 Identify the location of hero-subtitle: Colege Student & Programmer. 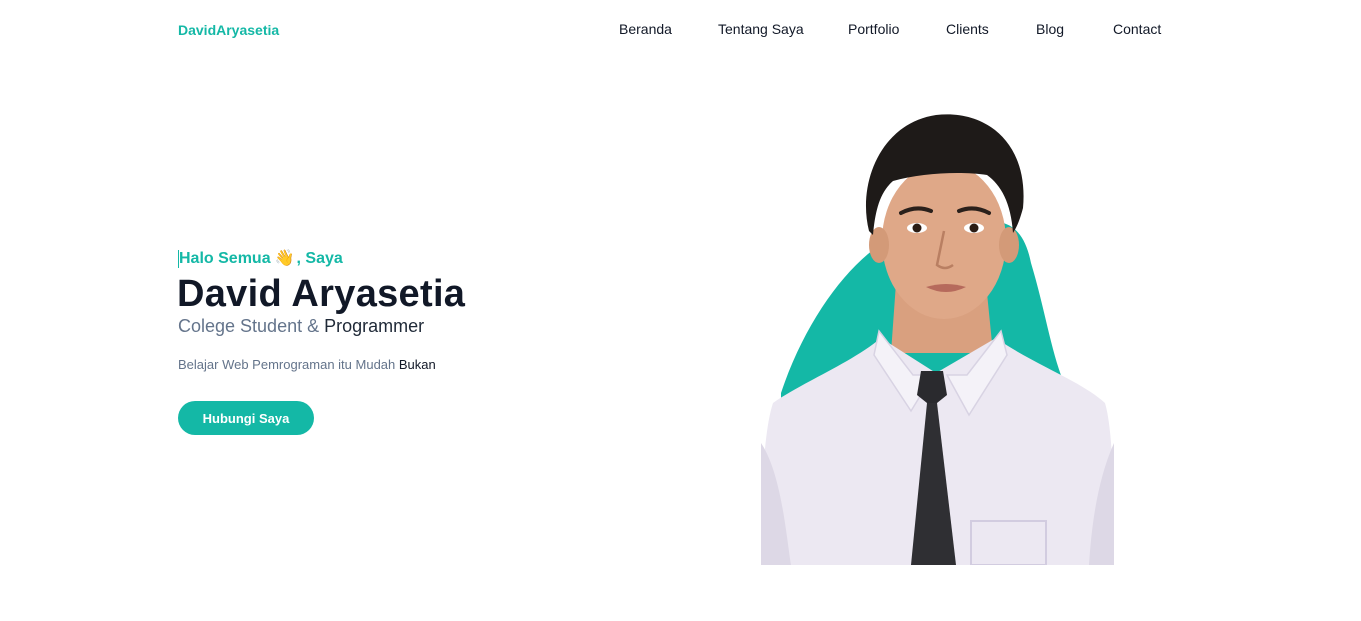
(301, 326).